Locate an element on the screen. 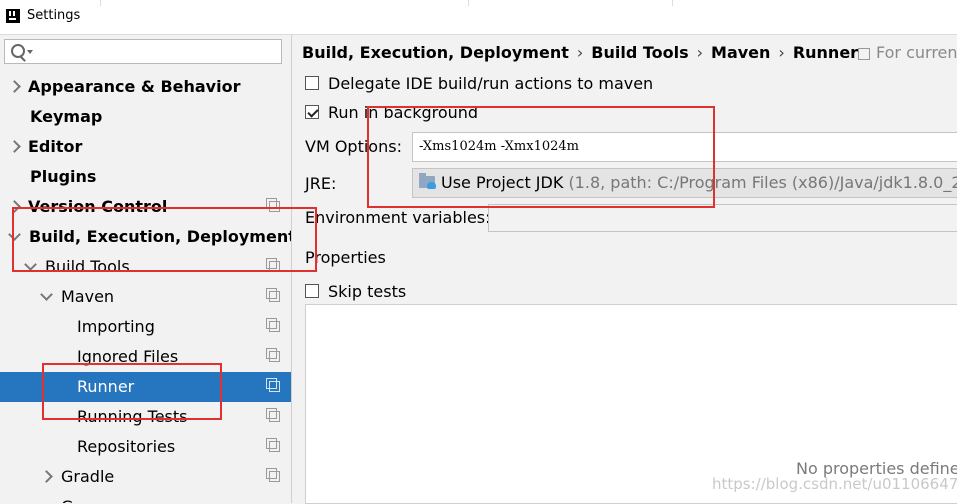  chevron-down-icon is located at coordinates (46, 294).